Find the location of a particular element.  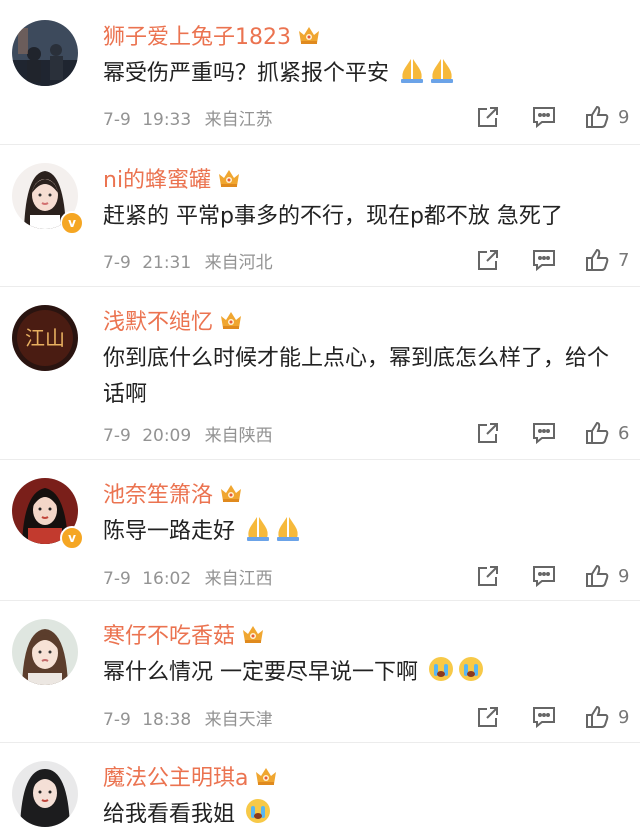

comment-text: 幂什么情况 一定要尽早说一下啊 is located at coordinates (362, 675).